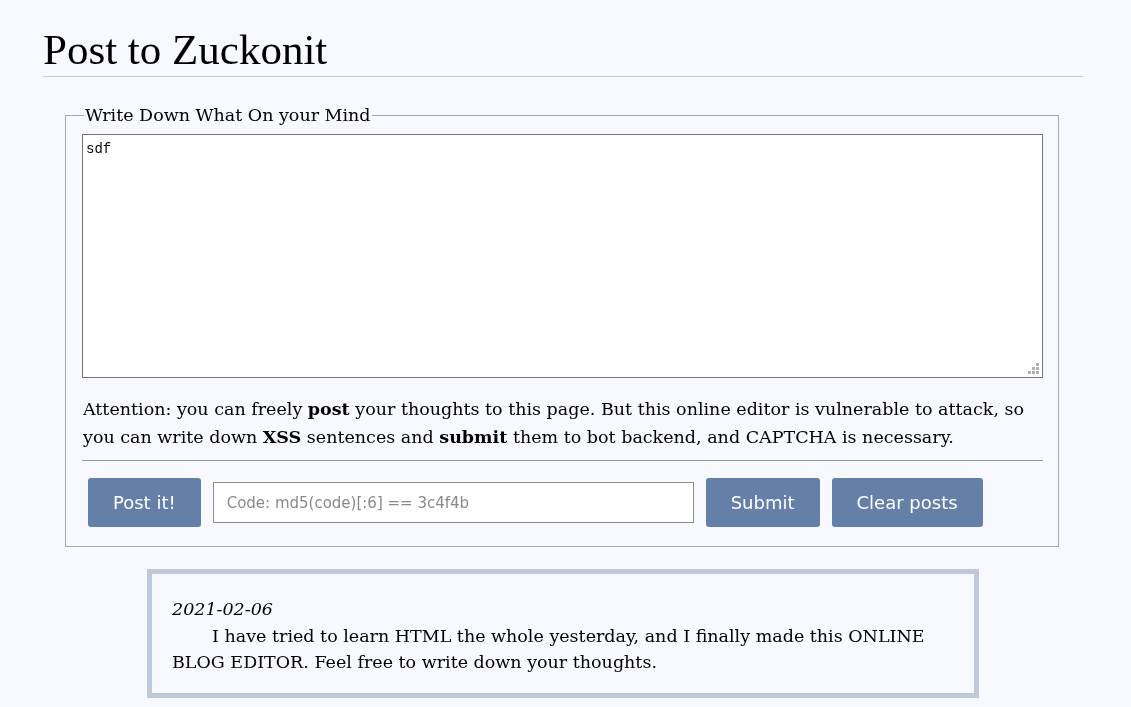  I want to click on form-legend: Write Down What On your Mind, so click(228, 115).